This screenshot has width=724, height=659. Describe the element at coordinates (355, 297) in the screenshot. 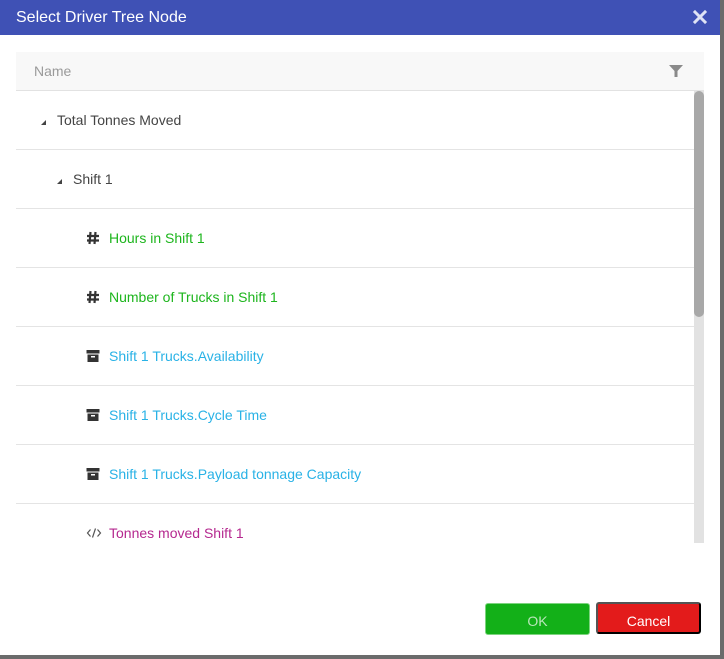

I see `tree-row: Number of Trucks in Shift 1` at that location.